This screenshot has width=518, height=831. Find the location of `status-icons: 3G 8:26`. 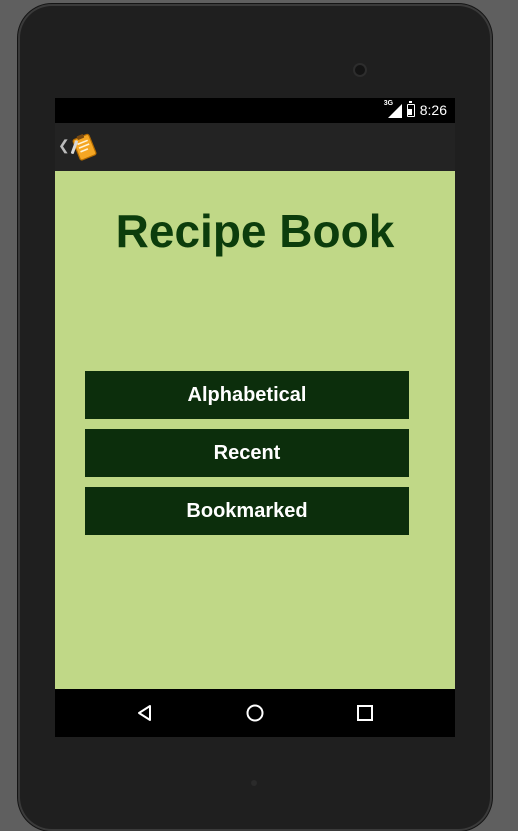

status-icons: 3G 8:26 is located at coordinates (415, 109).